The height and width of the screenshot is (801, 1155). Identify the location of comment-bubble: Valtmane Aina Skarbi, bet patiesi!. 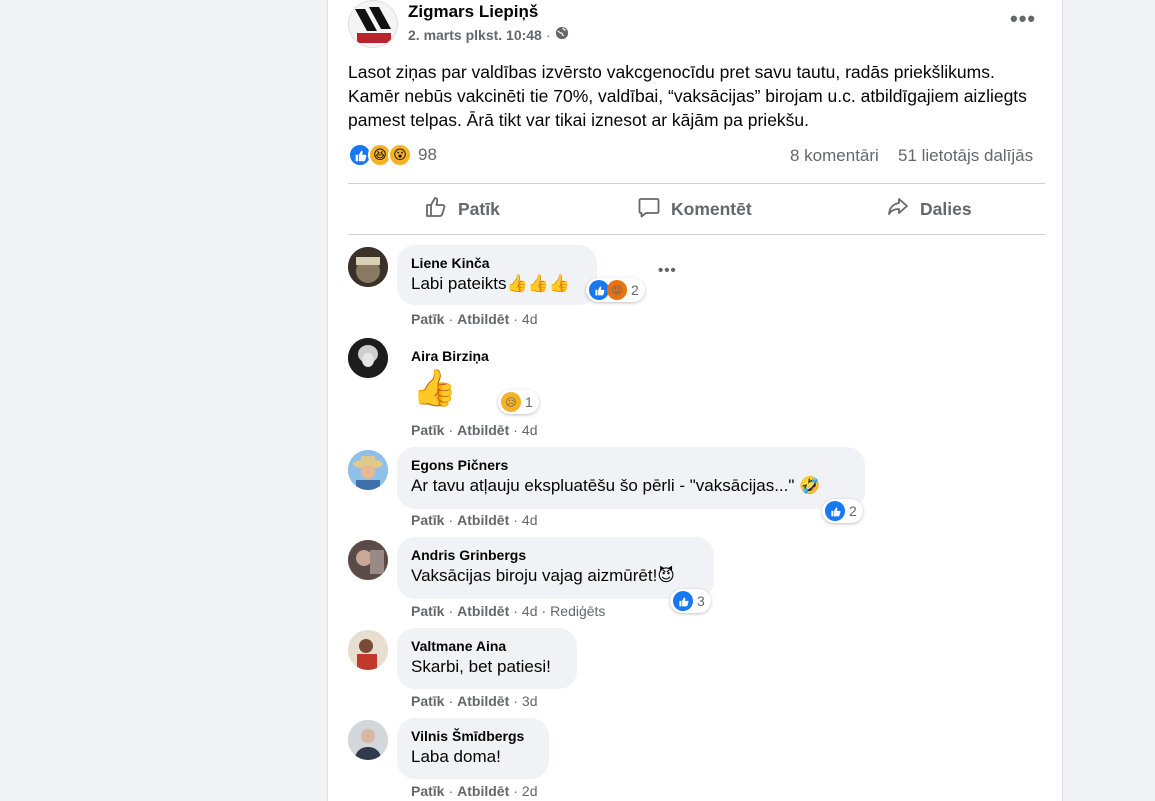
(487, 658).